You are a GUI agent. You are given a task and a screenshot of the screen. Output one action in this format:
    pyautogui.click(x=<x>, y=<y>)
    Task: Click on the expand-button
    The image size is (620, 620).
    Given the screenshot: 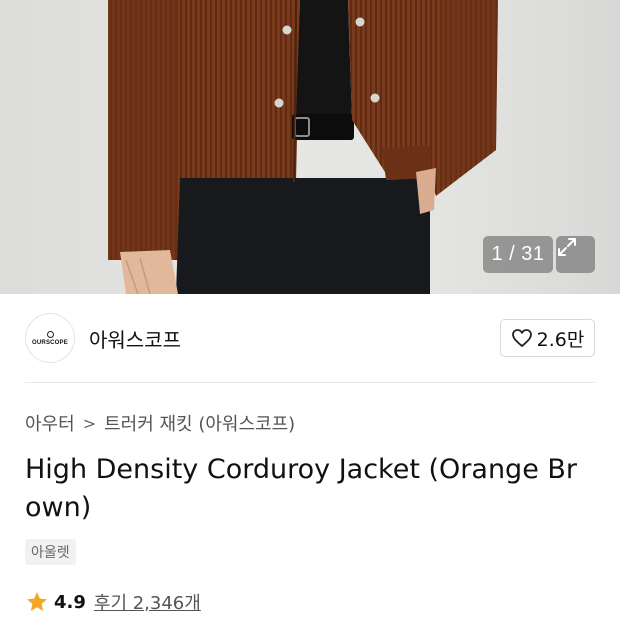 What is the action you would take?
    pyautogui.click(x=575, y=254)
    